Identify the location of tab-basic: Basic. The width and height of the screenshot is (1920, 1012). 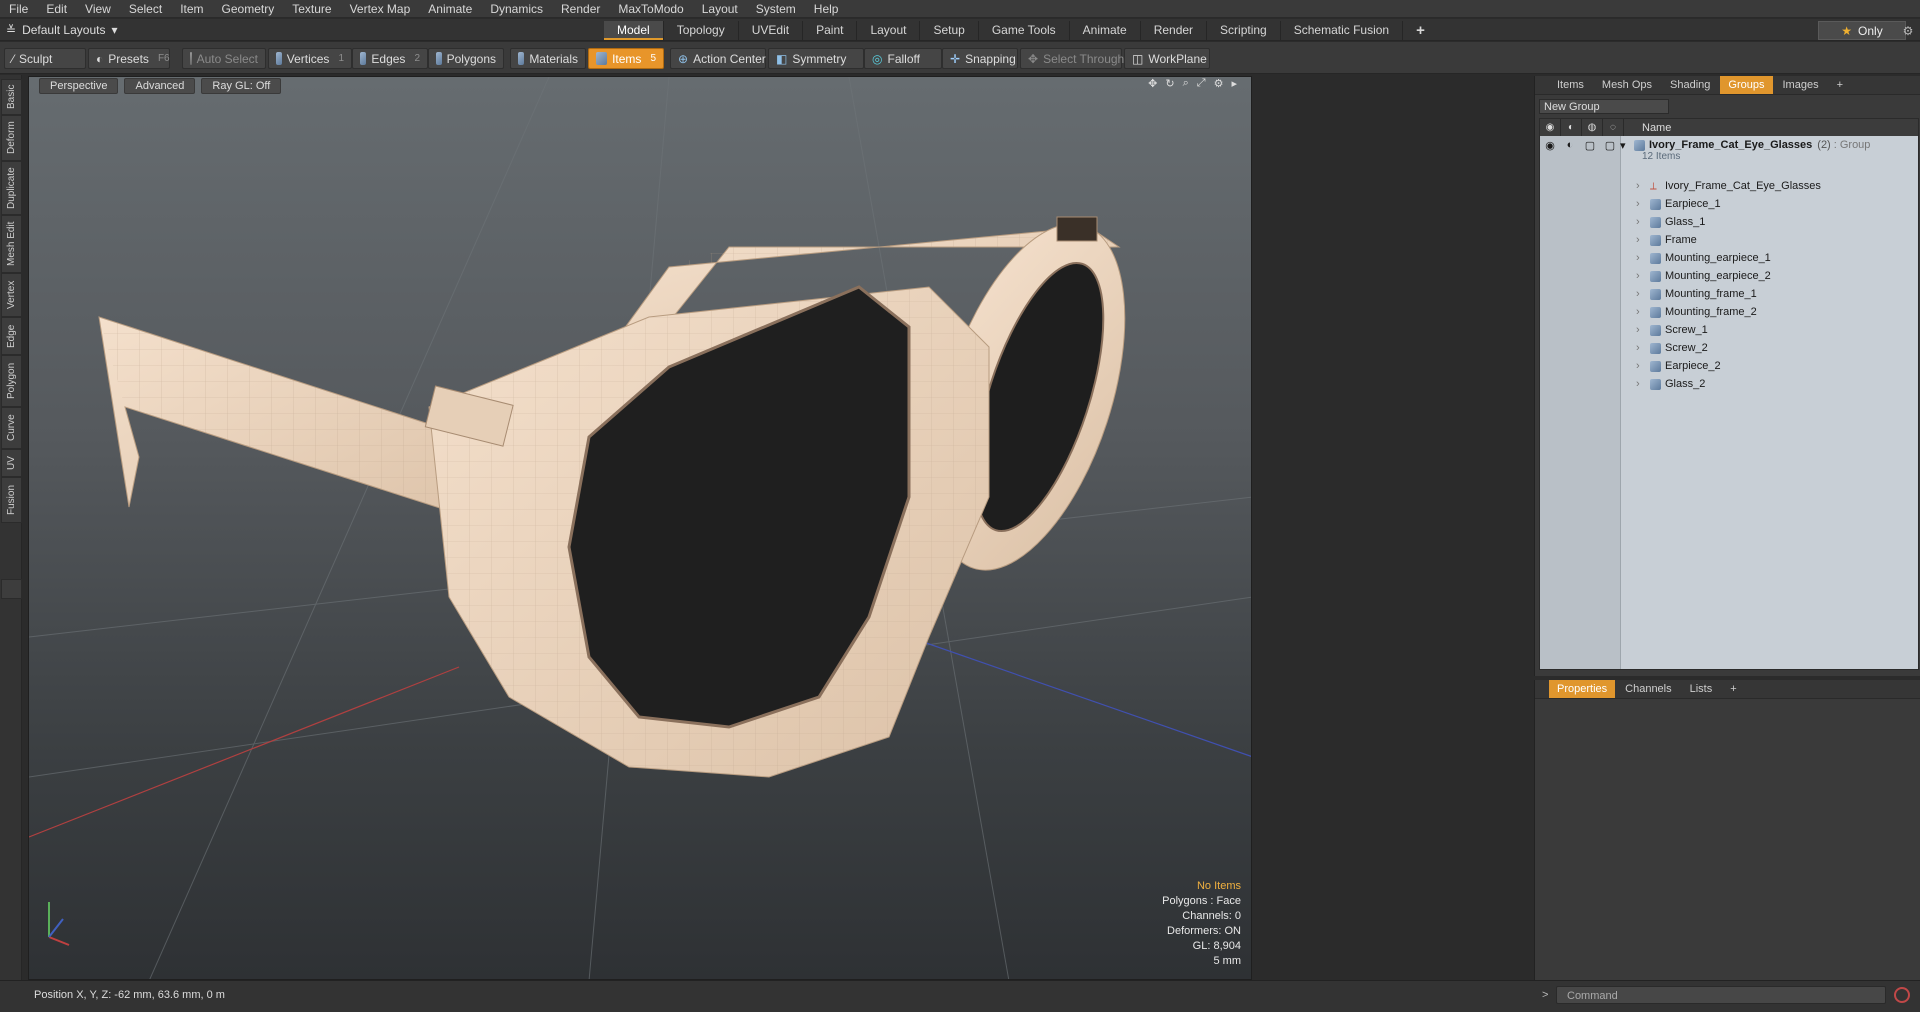
(11, 97).